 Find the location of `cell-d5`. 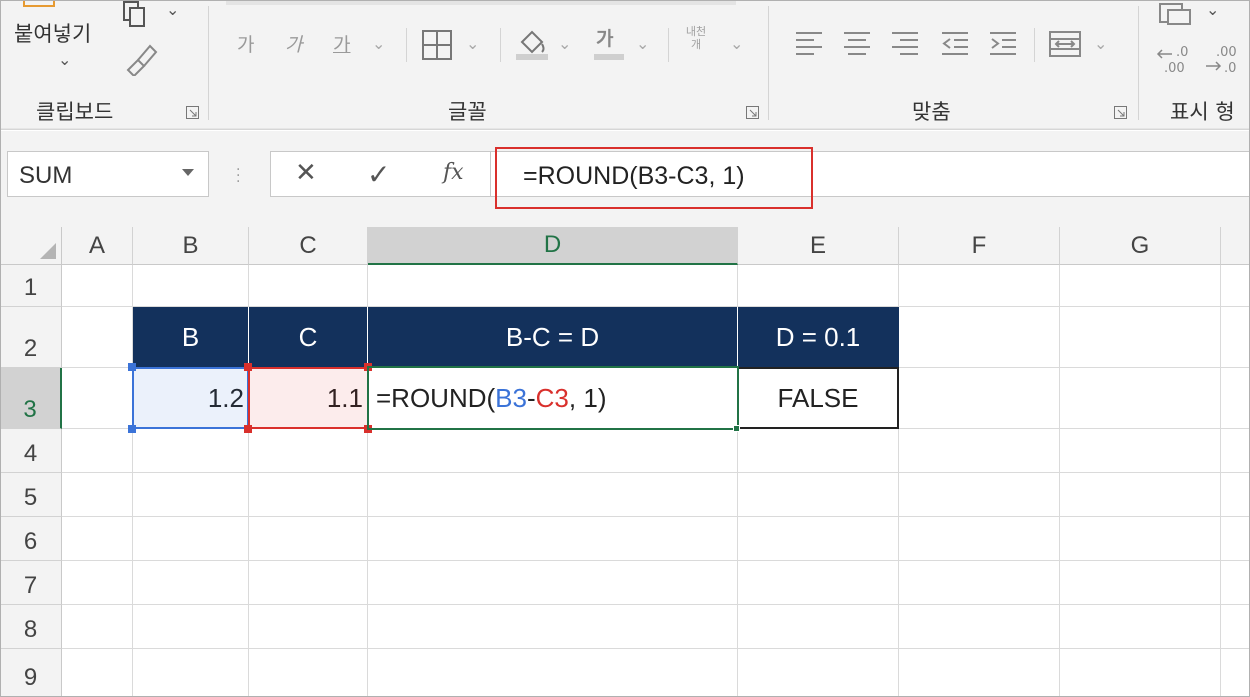

cell-d5 is located at coordinates (553, 495).